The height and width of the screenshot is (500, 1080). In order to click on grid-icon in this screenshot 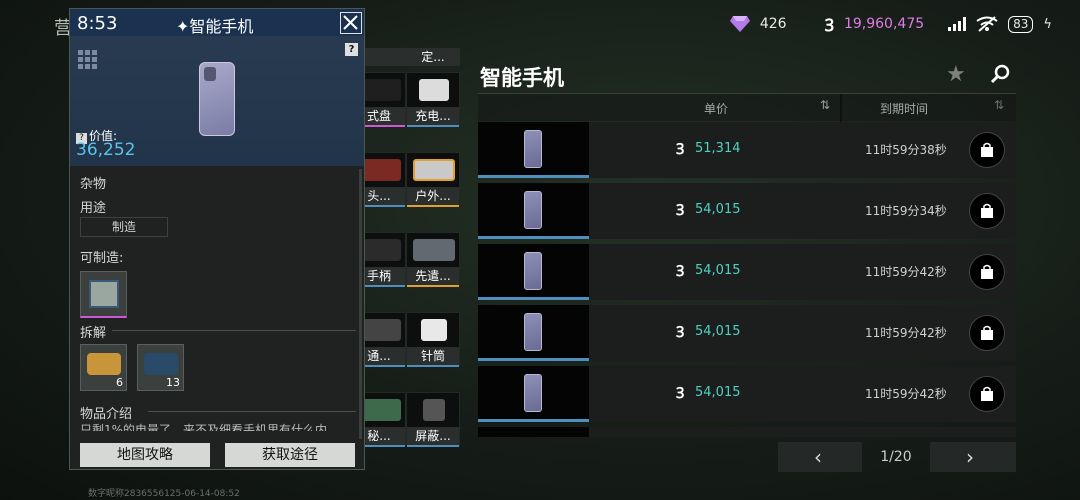, I will do `click(87, 59)`.